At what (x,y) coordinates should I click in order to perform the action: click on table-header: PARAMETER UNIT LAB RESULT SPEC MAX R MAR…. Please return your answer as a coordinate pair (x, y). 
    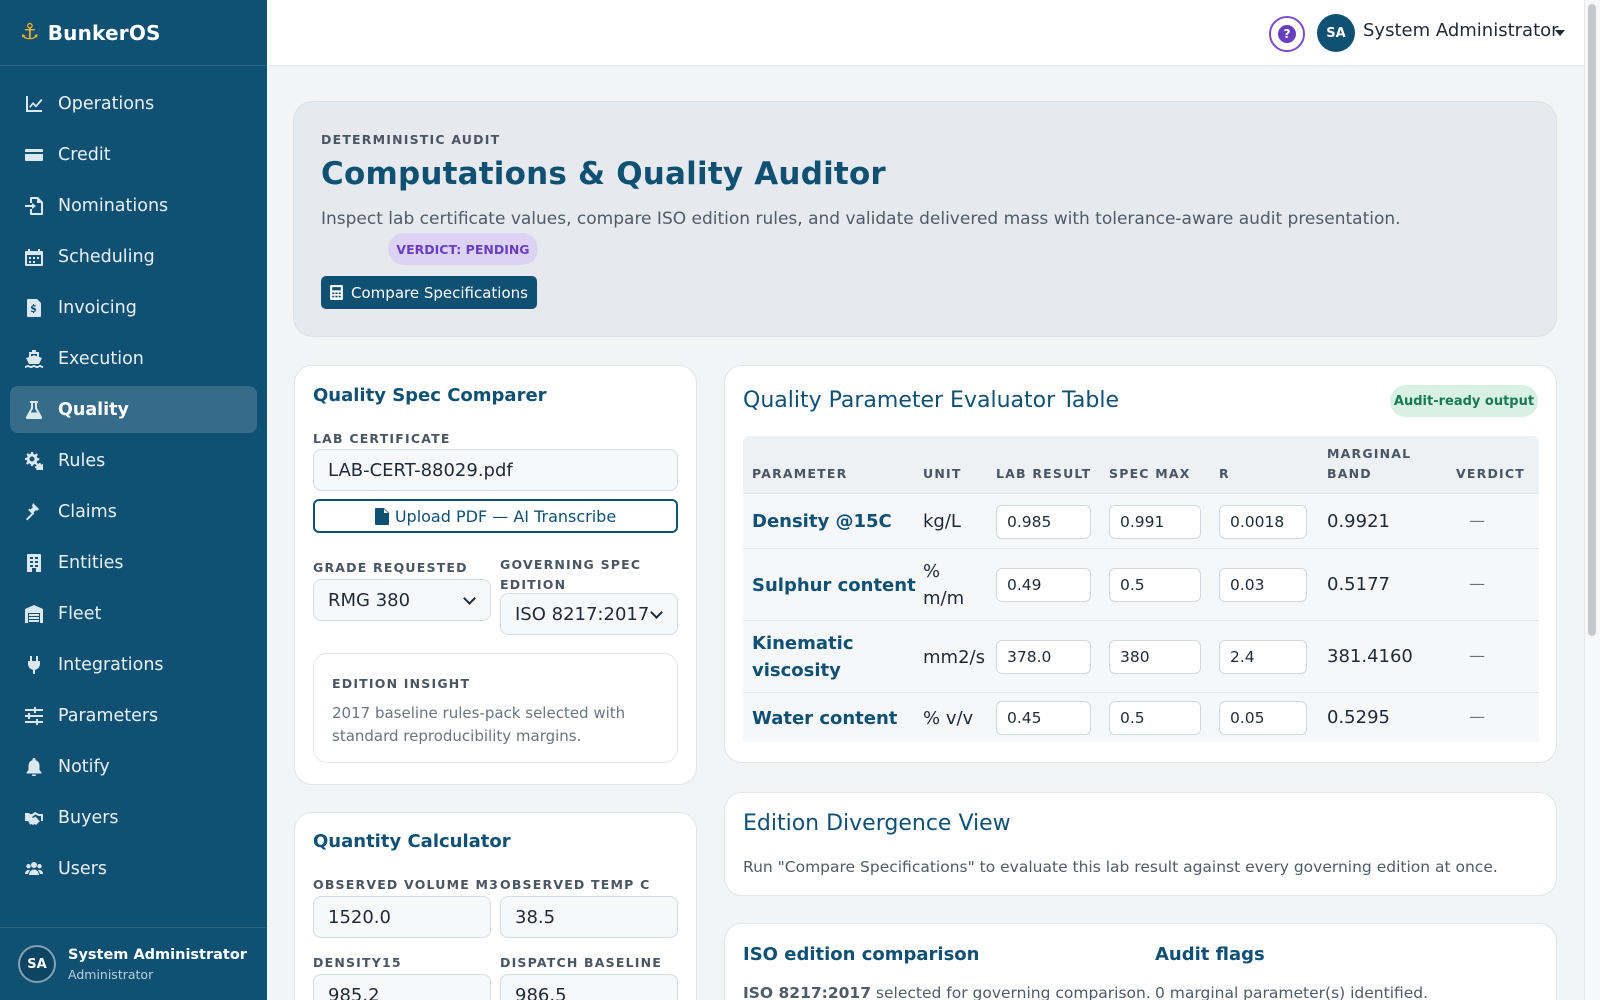
    Looking at the image, I should click on (1141, 464).